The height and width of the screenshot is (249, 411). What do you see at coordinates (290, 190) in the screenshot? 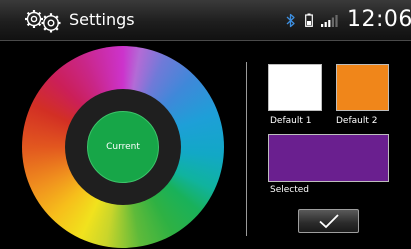
I see `selected-label: Selected` at bounding box center [290, 190].